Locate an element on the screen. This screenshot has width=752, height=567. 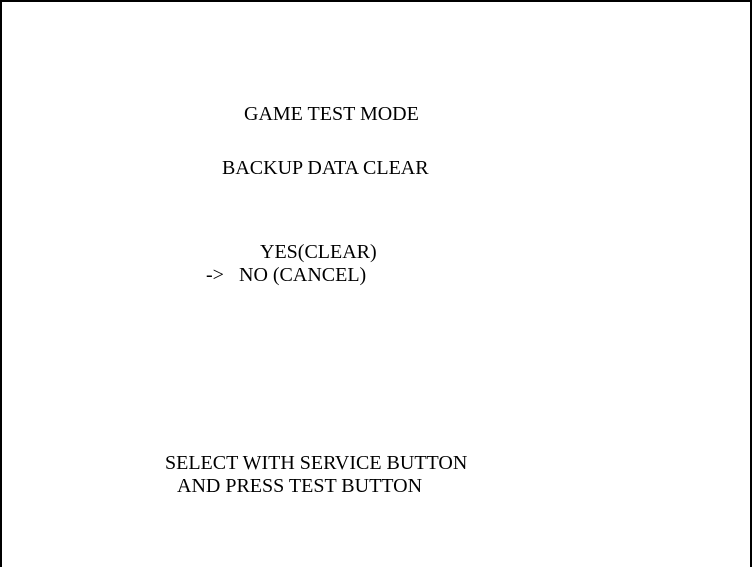
page-title: GAME TEST MODE is located at coordinates (331, 114).